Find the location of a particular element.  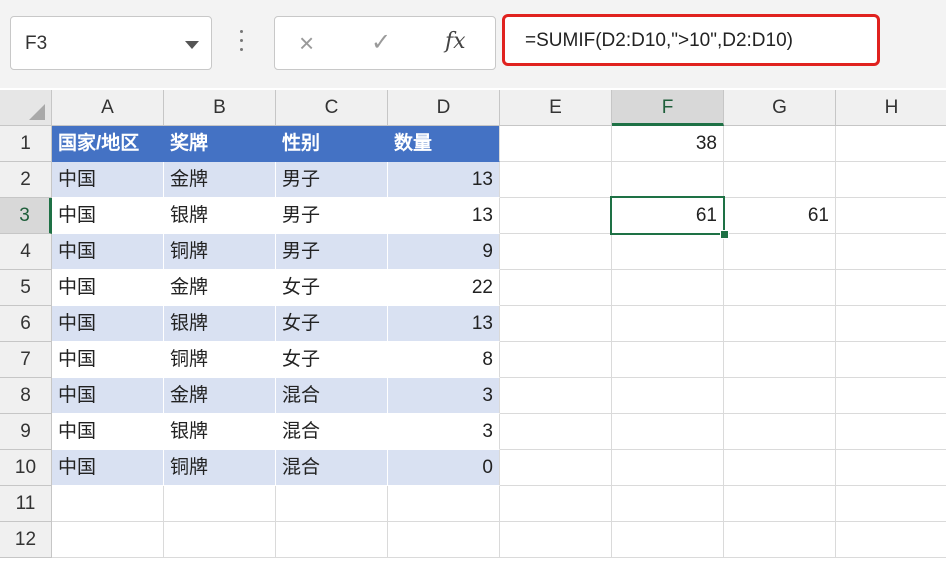

table-header-cell: 性别 is located at coordinates (332, 144).